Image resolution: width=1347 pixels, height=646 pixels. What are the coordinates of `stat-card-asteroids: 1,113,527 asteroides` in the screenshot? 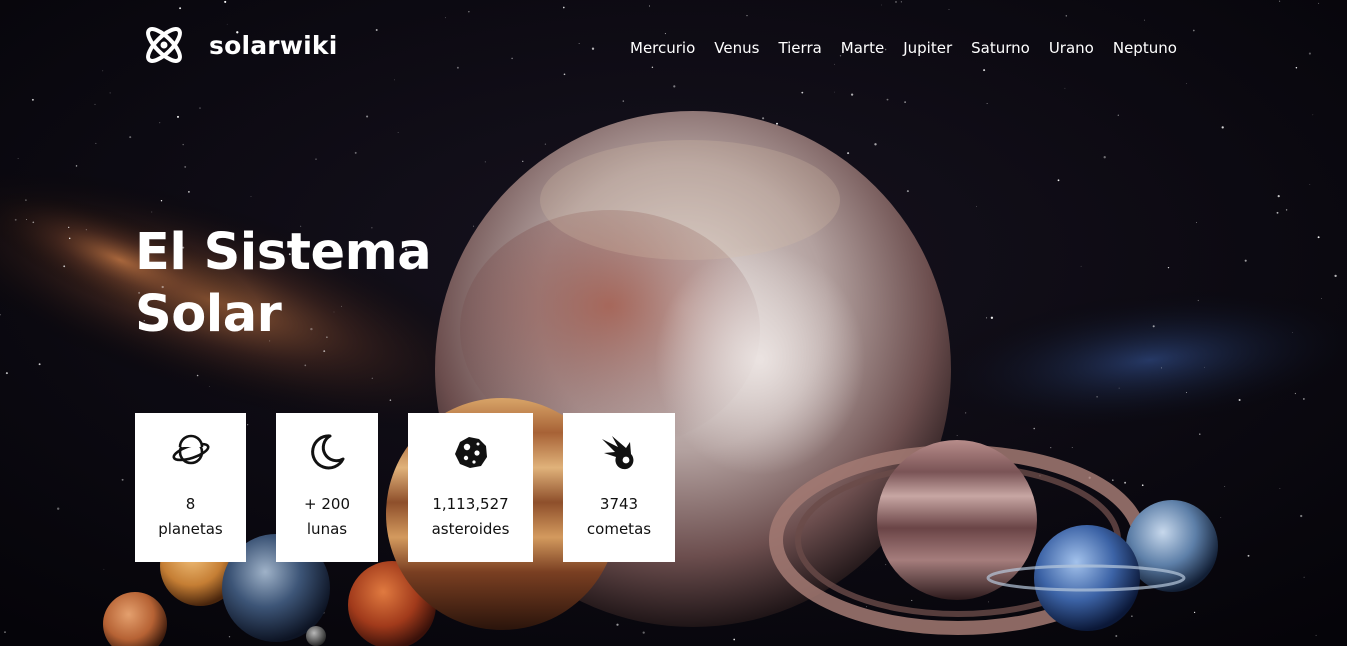 It's located at (470, 487).